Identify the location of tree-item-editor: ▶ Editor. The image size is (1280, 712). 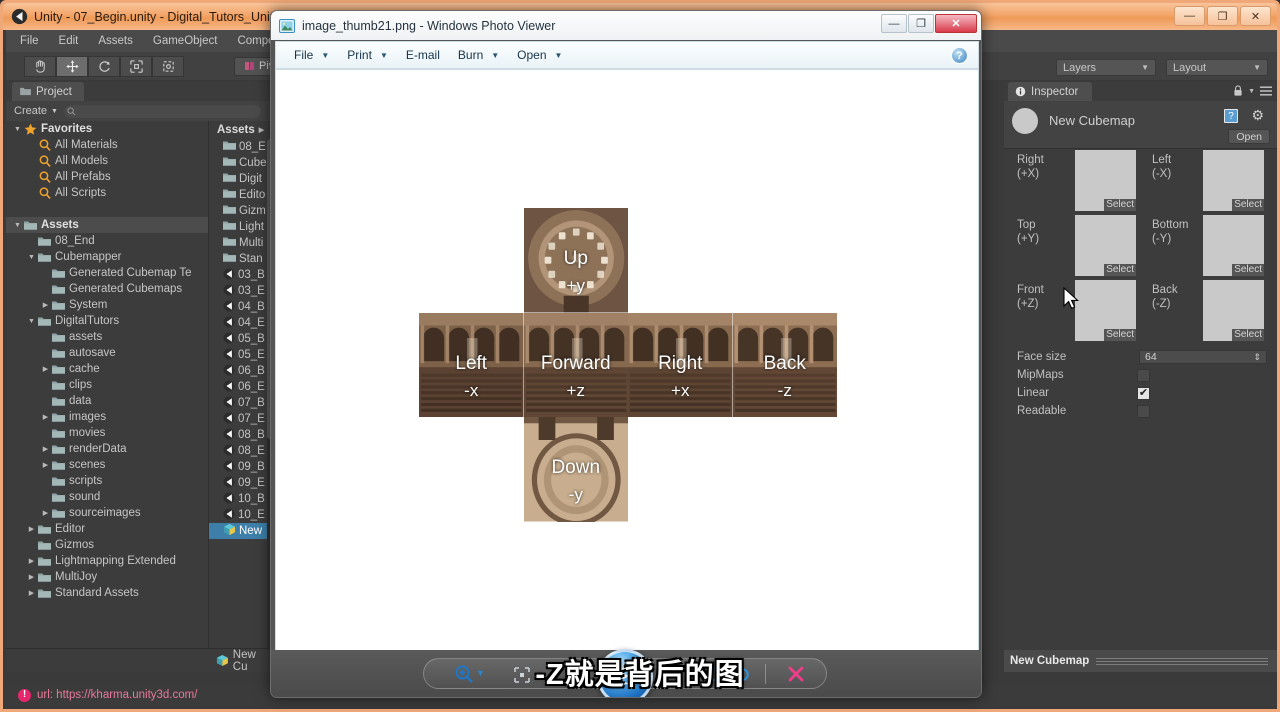
(107, 529).